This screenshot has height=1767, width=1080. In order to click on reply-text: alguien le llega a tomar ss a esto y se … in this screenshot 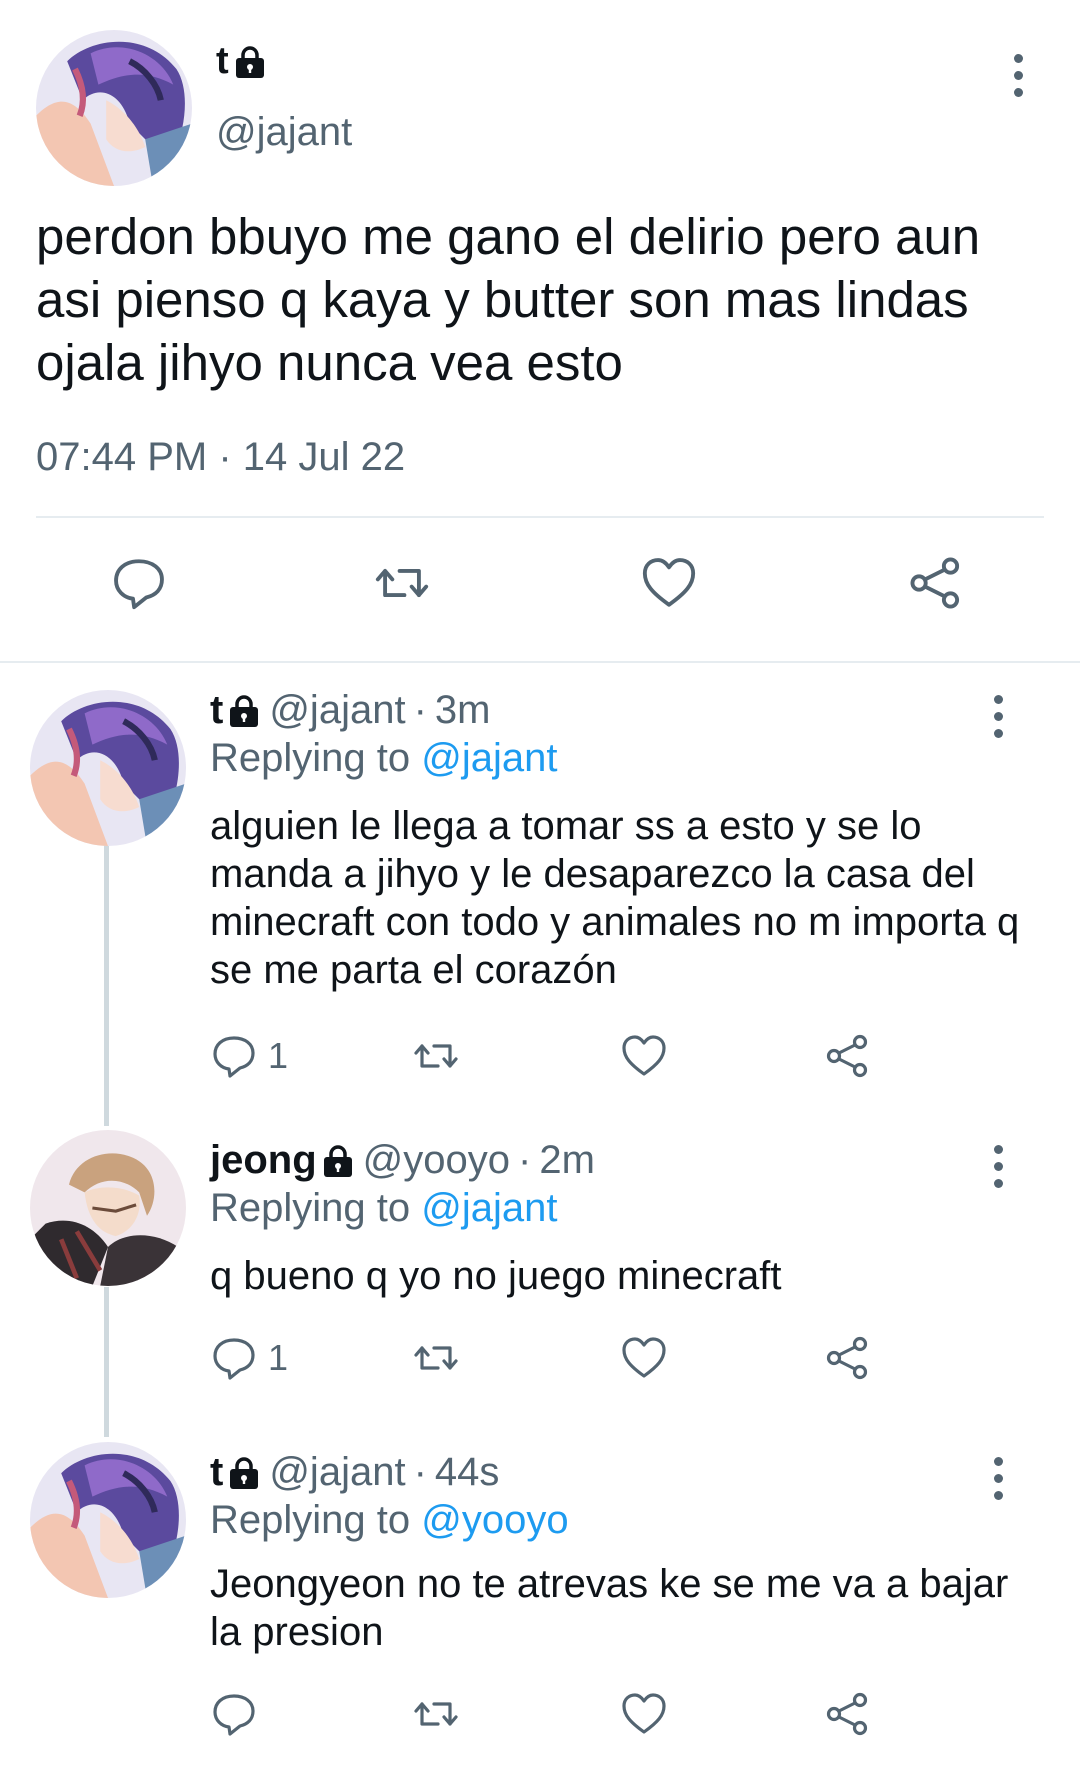, I will do `click(615, 898)`.